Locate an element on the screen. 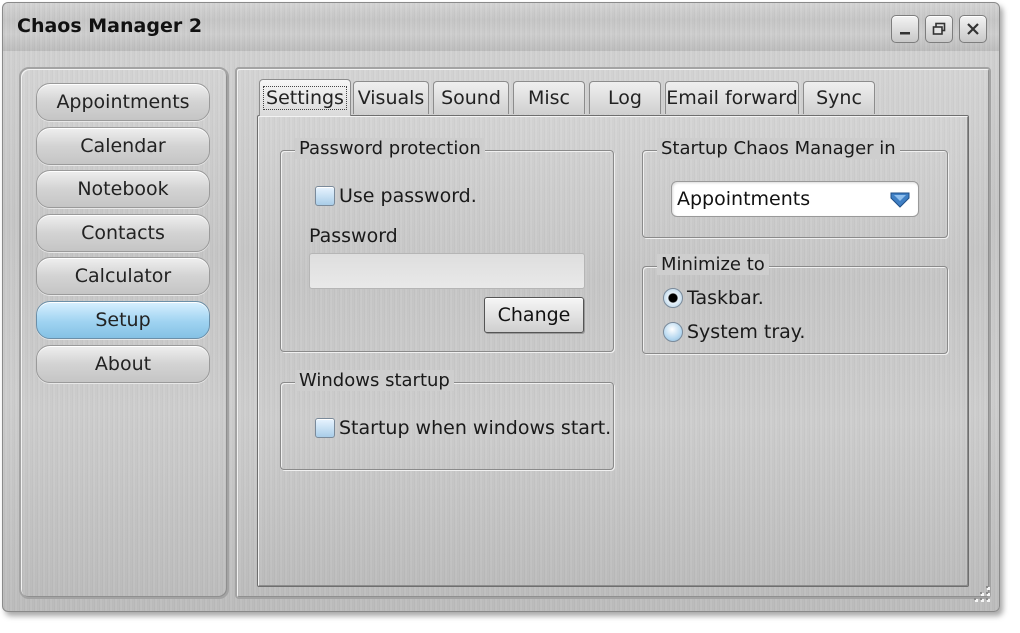 The image size is (1020, 633). sidebar-item-label: Calculator is located at coordinates (123, 276).